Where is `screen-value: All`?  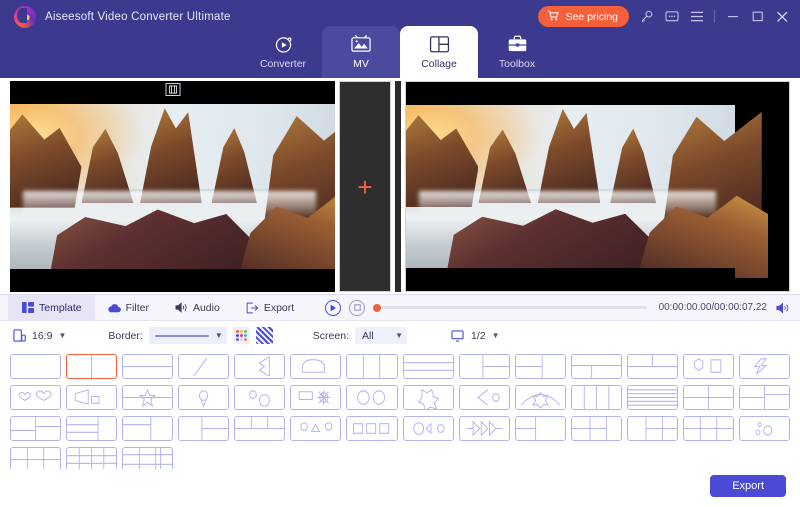 screen-value: All is located at coordinates (367, 335).